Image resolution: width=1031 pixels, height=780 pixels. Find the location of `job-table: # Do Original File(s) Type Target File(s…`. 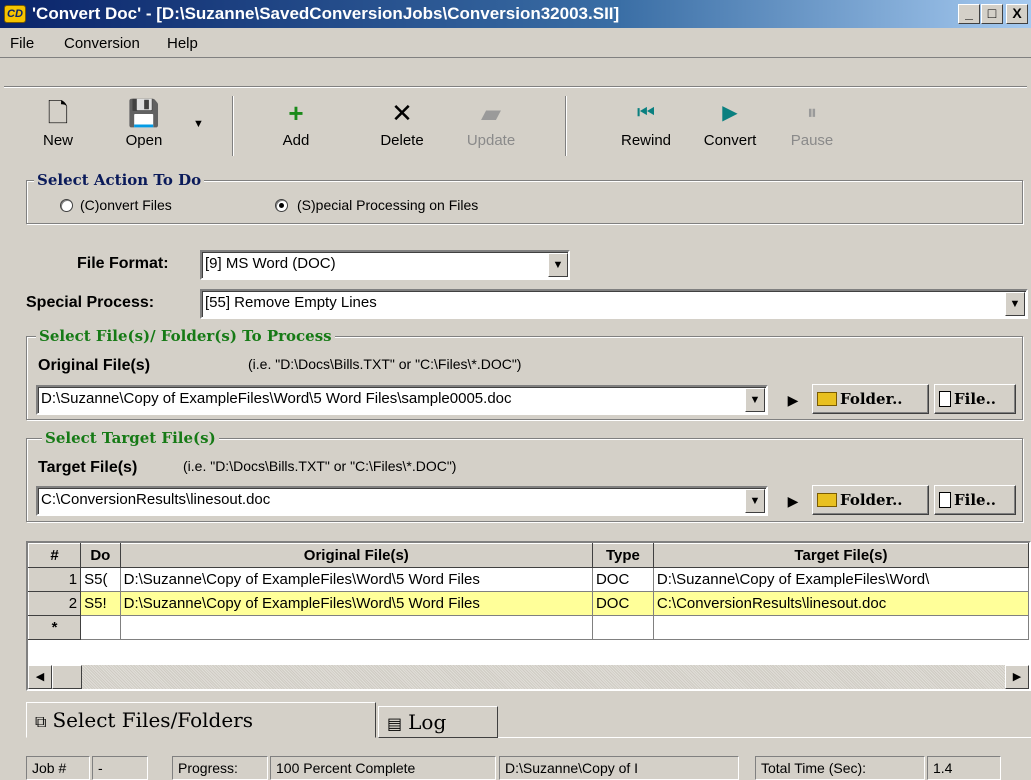

job-table: # Do Original File(s) Type Target File(s… is located at coordinates (528, 591).